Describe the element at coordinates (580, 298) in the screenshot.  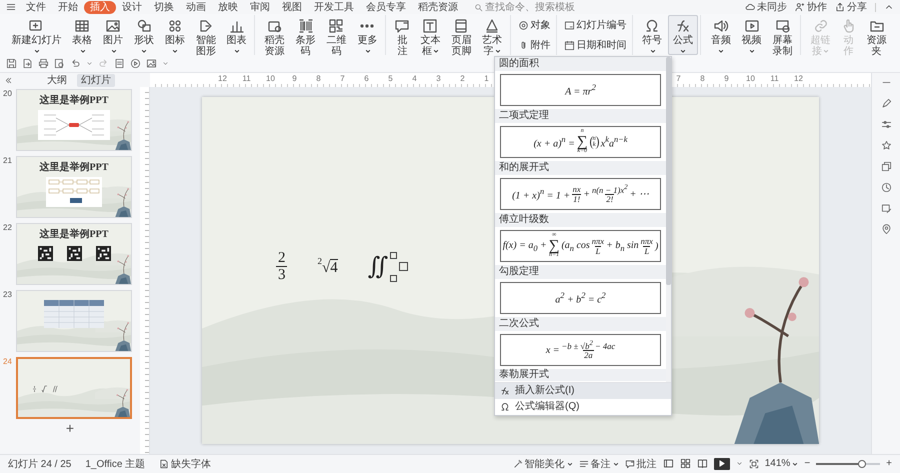
I see `formula-option: a$^{2}$ + b$^{2}$ = c$^{2}$` at that location.